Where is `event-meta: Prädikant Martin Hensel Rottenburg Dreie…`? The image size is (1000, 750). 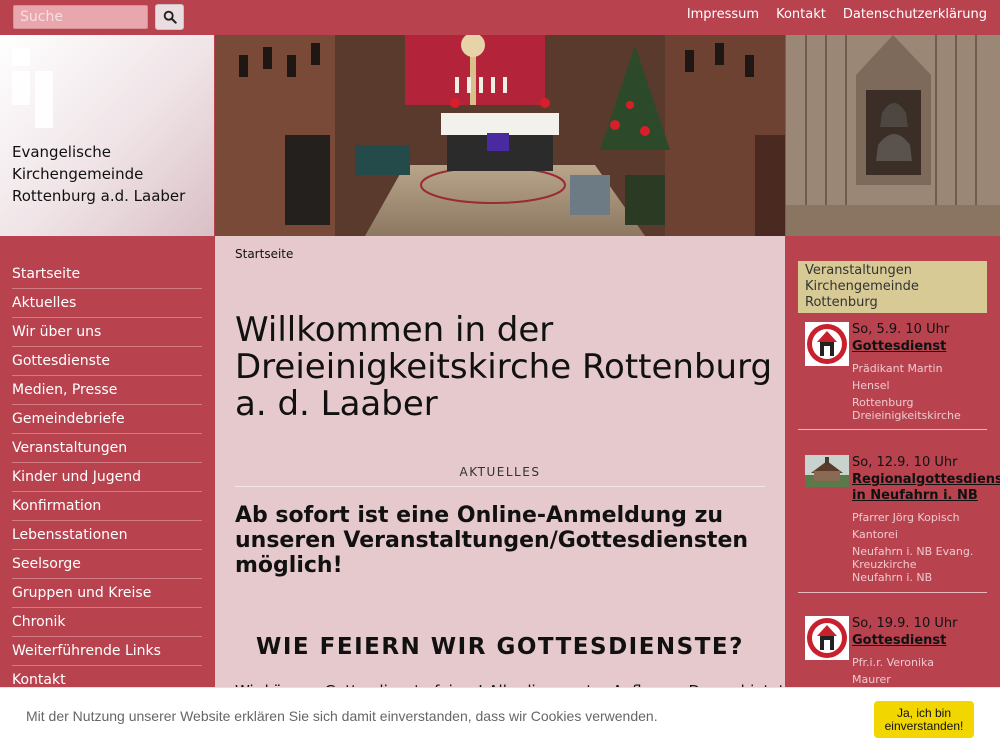 event-meta: Prädikant Martin Hensel Rottenburg Dreie… is located at coordinates (906, 392).